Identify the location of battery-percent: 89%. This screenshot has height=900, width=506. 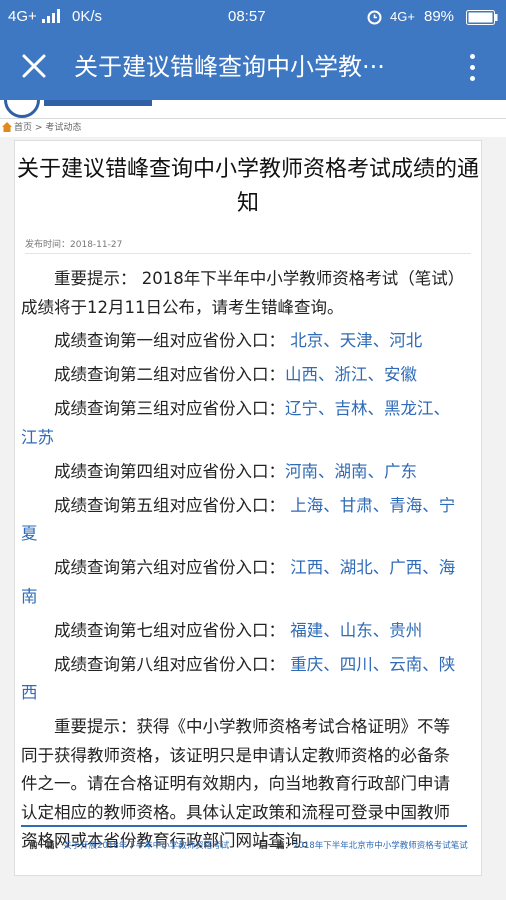
(439, 16).